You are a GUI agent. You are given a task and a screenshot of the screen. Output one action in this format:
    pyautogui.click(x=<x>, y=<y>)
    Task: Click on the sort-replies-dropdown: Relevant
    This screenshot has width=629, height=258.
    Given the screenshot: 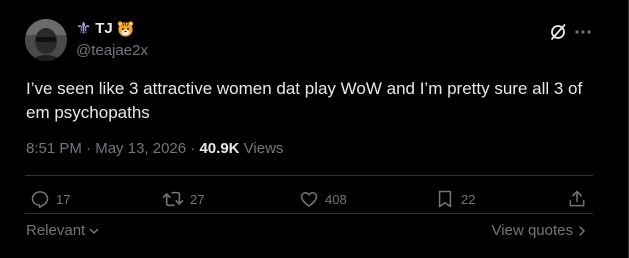 What is the action you would take?
    pyautogui.click(x=63, y=230)
    